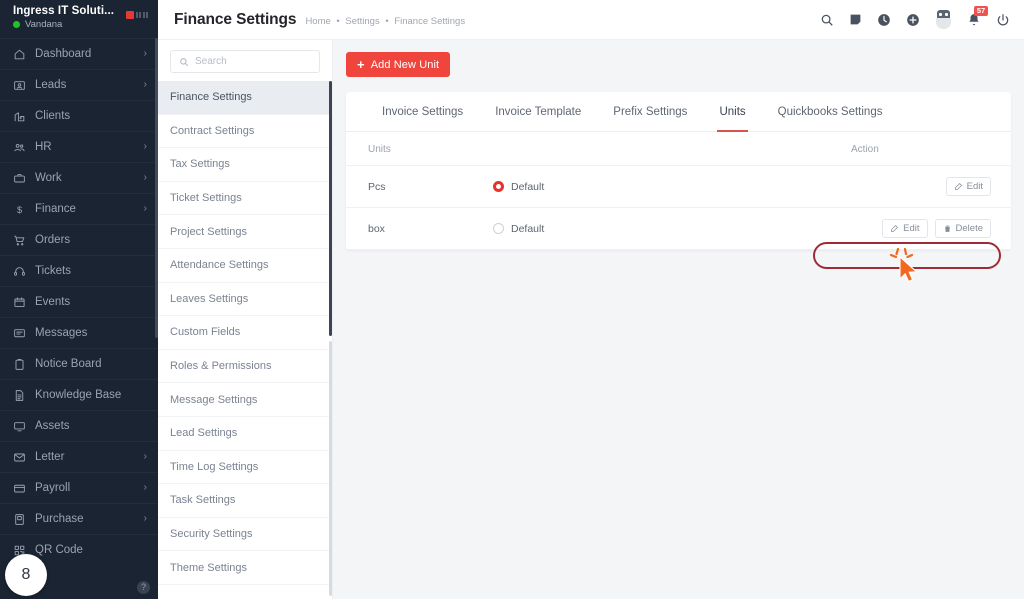 This screenshot has height=599, width=1024. Describe the element at coordinates (678, 186) in the screenshot. I see `table-row: Pcs Default Edit` at that location.